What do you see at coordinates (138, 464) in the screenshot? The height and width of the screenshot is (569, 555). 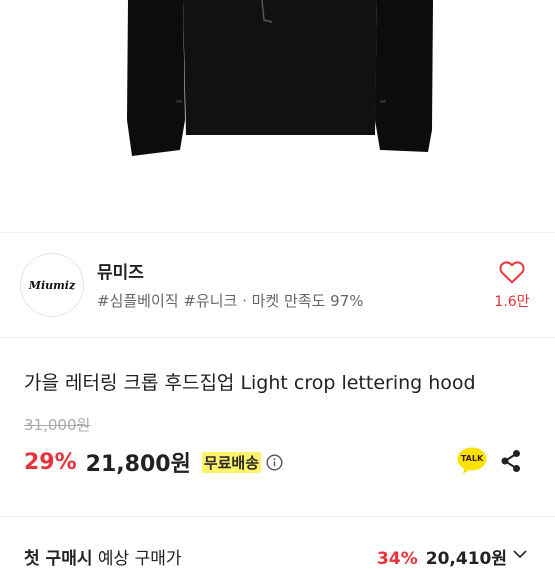 I see `sale-price: 21,800원` at bounding box center [138, 464].